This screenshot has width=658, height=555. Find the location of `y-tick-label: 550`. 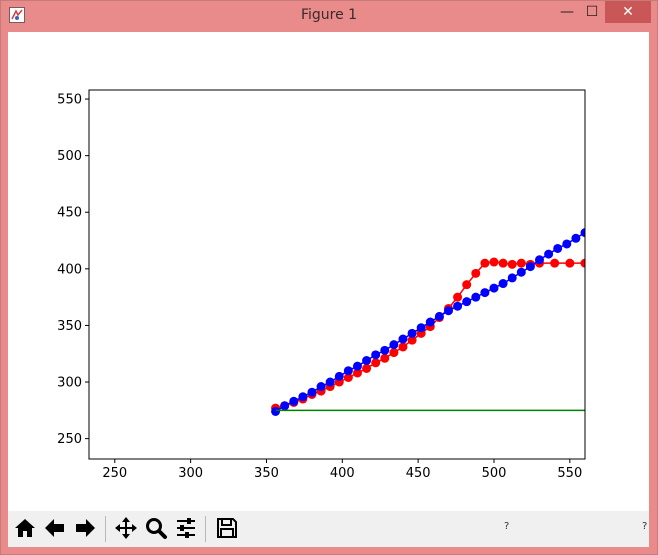

y-tick-label: 550 is located at coordinates (69, 100).